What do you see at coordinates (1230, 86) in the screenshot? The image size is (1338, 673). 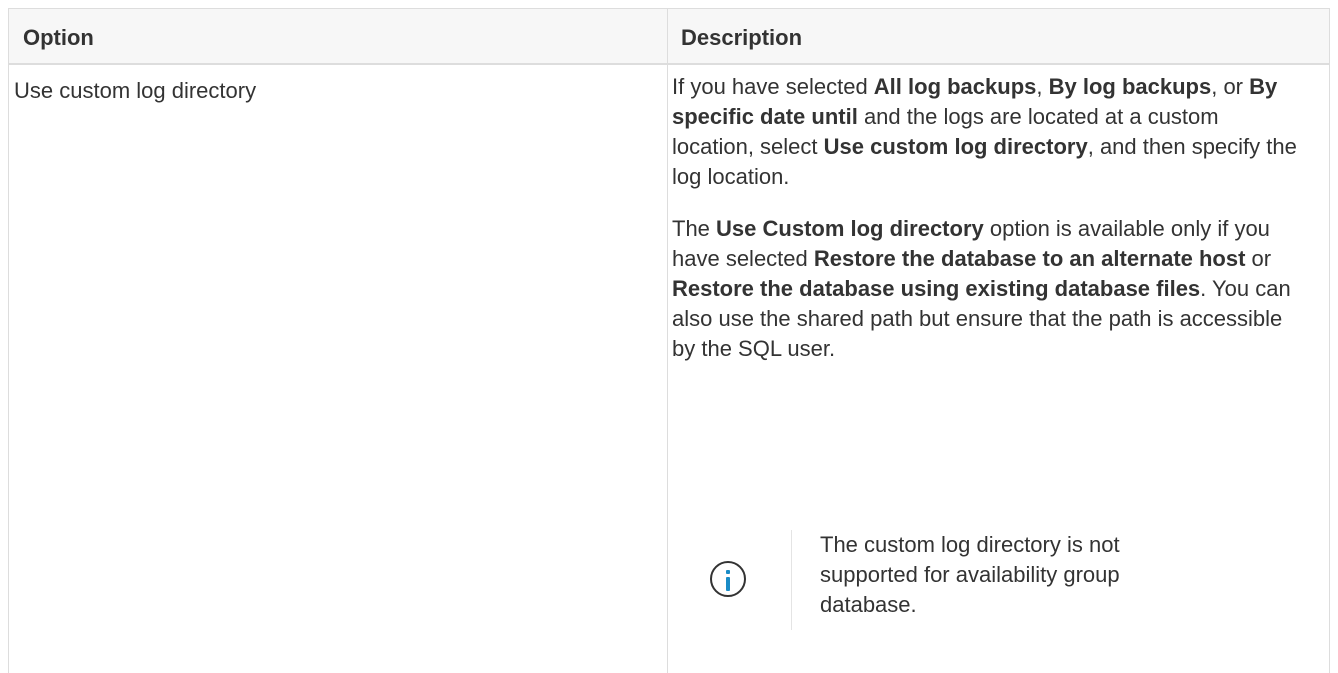 I see `text-run: , or` at bounding box center [1230, 86].